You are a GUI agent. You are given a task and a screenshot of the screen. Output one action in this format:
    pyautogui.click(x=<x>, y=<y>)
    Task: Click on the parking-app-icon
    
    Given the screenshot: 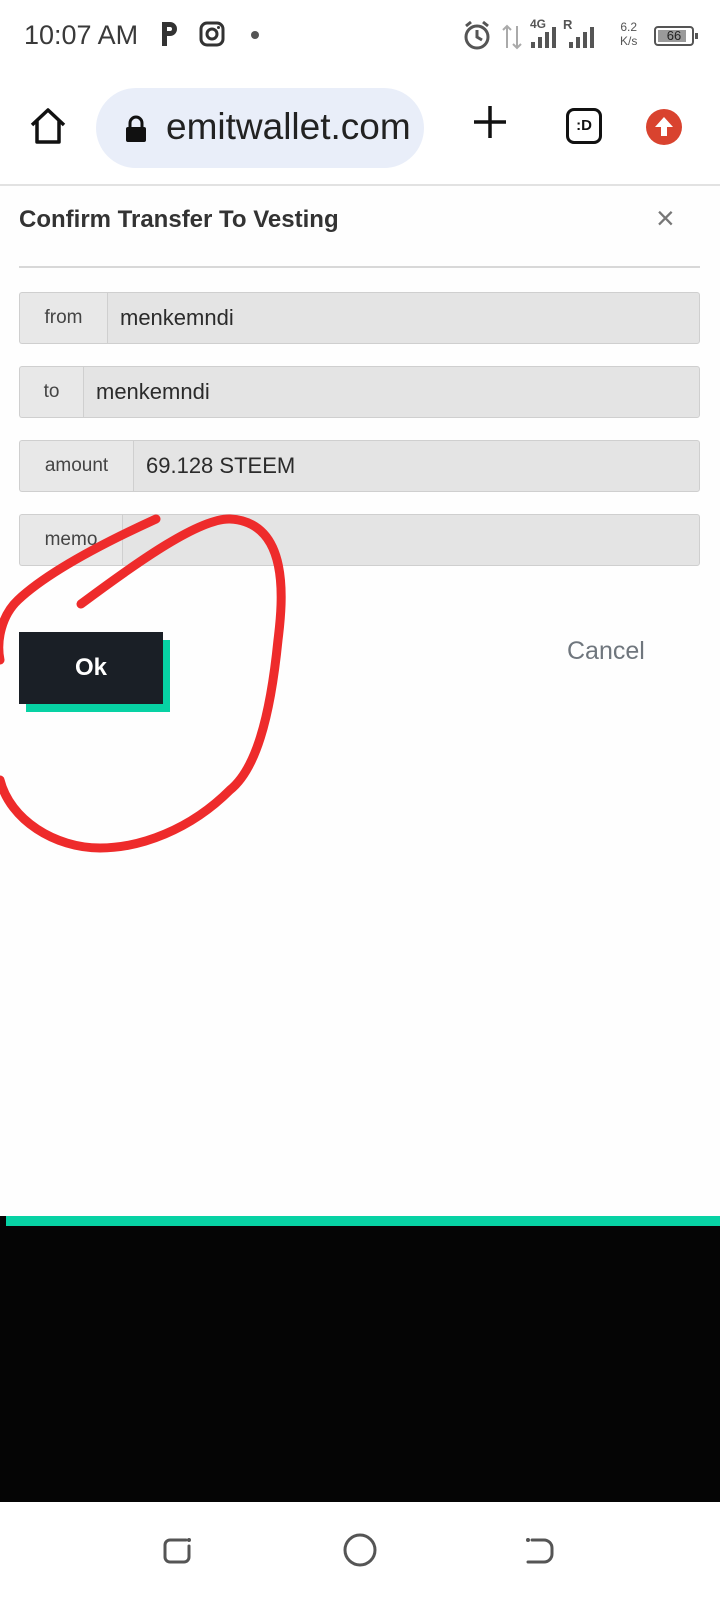 What is the action you would take?
    pyautogui.click(x=169, y=34)
    